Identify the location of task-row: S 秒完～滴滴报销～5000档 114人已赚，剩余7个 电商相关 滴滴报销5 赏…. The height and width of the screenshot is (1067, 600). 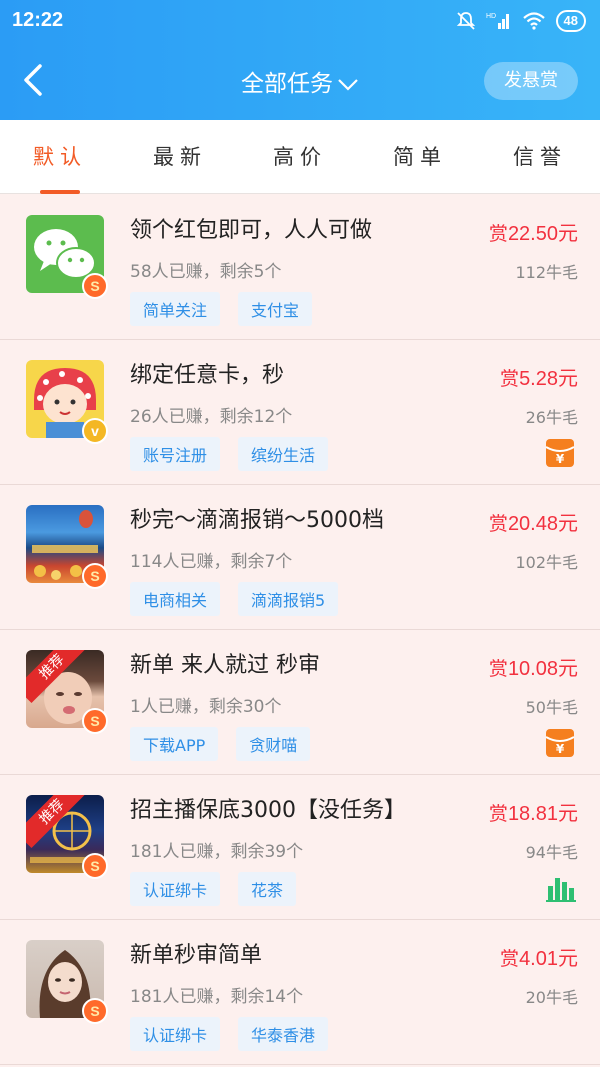
(300, 557).